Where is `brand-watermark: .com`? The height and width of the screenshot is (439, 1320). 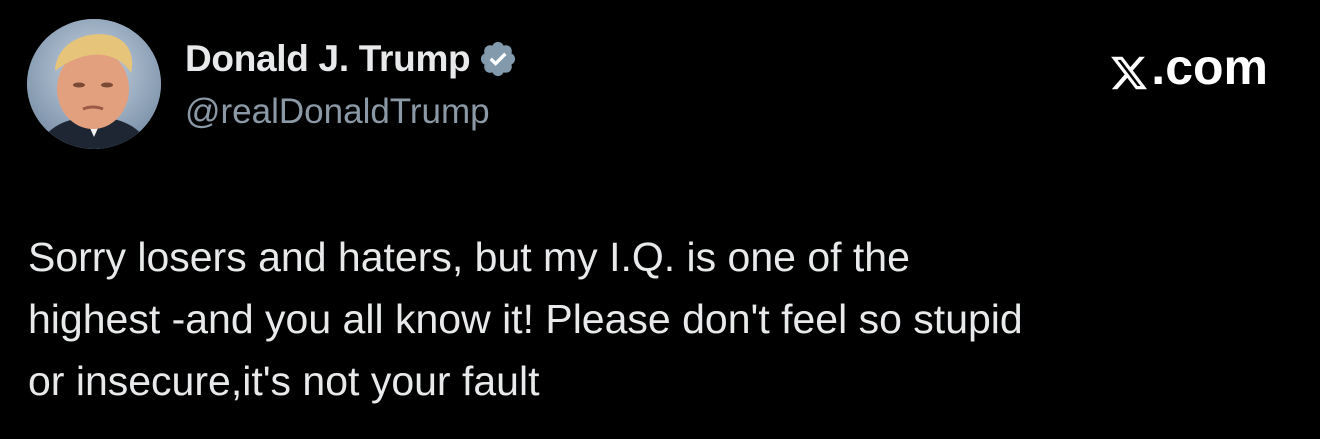 brand-watermark: .com is located at coordinates (1188, 67).